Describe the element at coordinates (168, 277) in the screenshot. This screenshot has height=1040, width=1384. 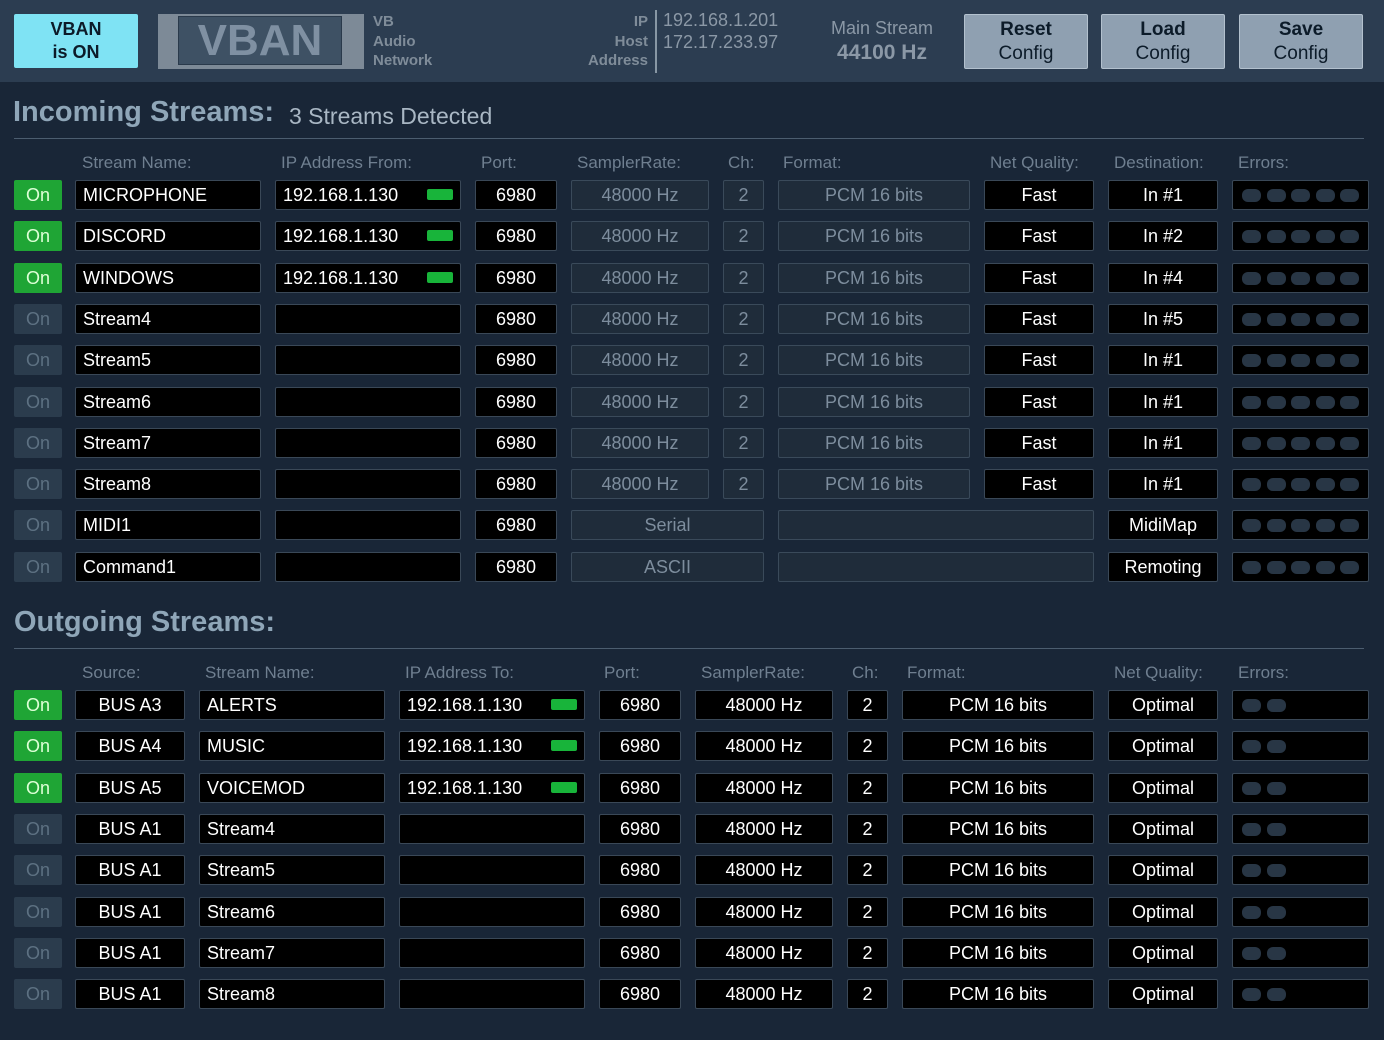
I see `stream-name-field: WINDOWS` at that location.